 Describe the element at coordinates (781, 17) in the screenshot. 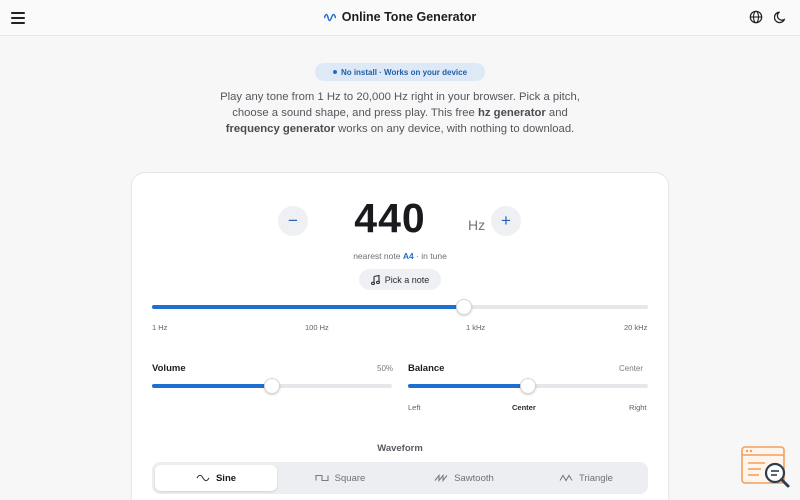

I see `moon-icon` at that location.